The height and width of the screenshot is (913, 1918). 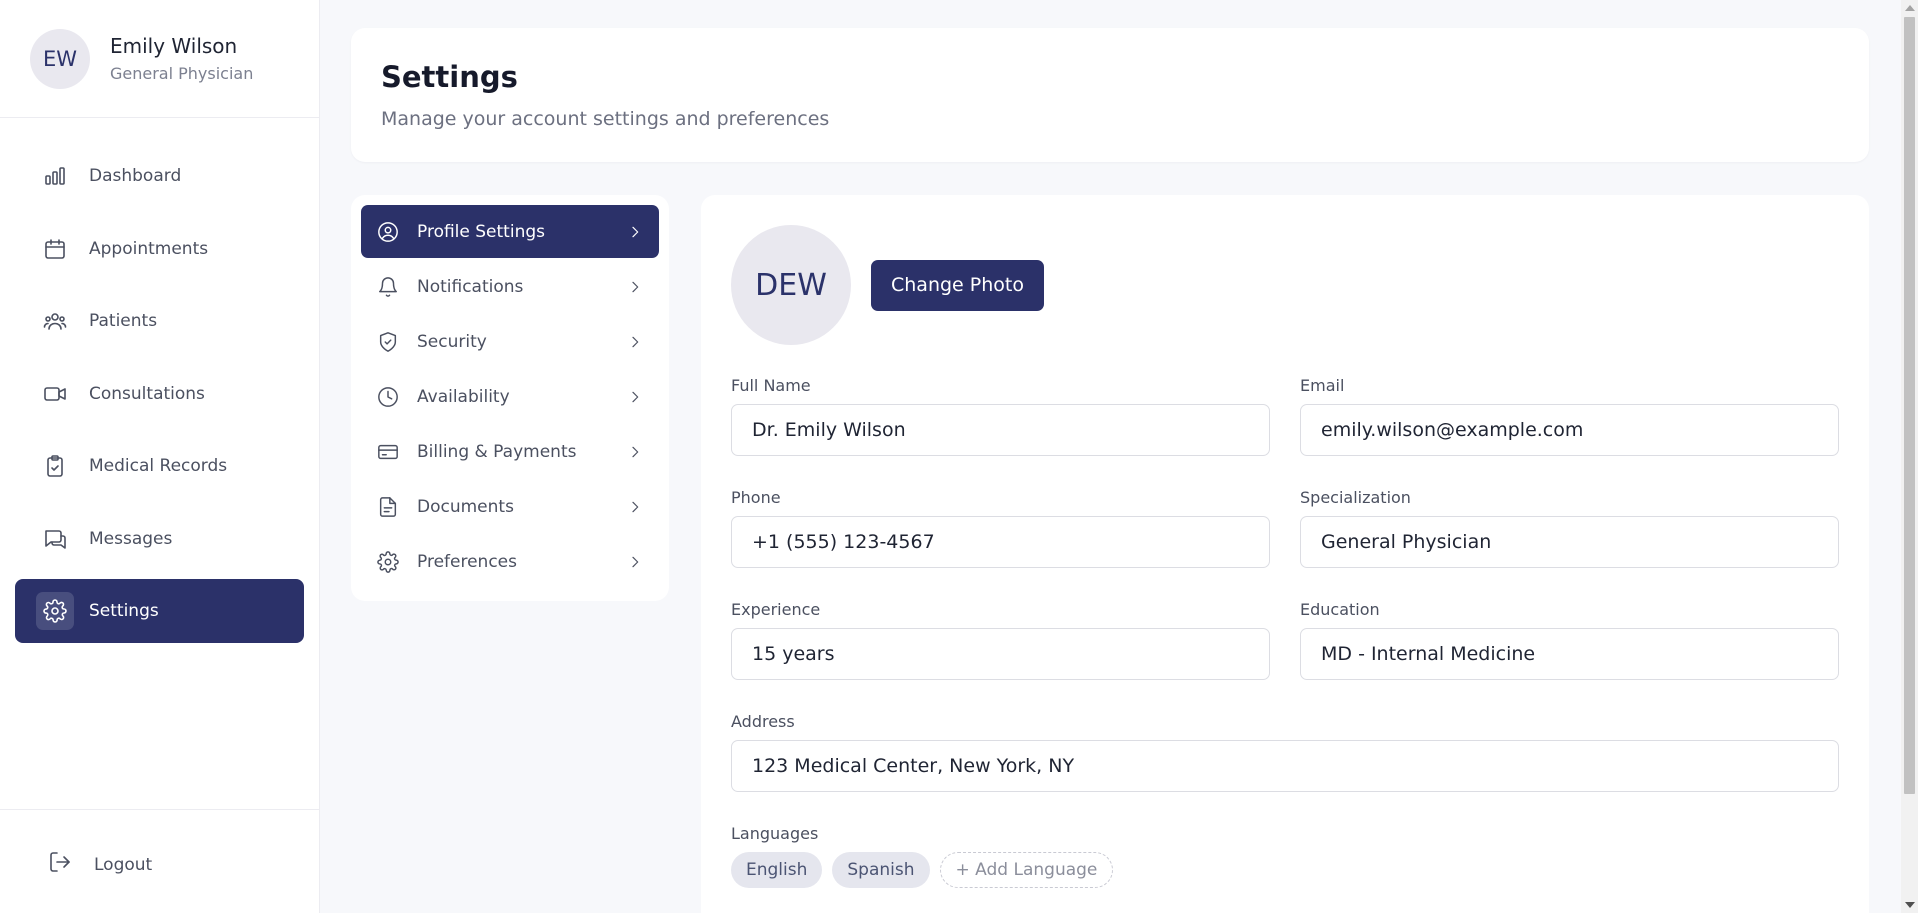 I want to click on page-title: Settings, so click(x=449, y=77).